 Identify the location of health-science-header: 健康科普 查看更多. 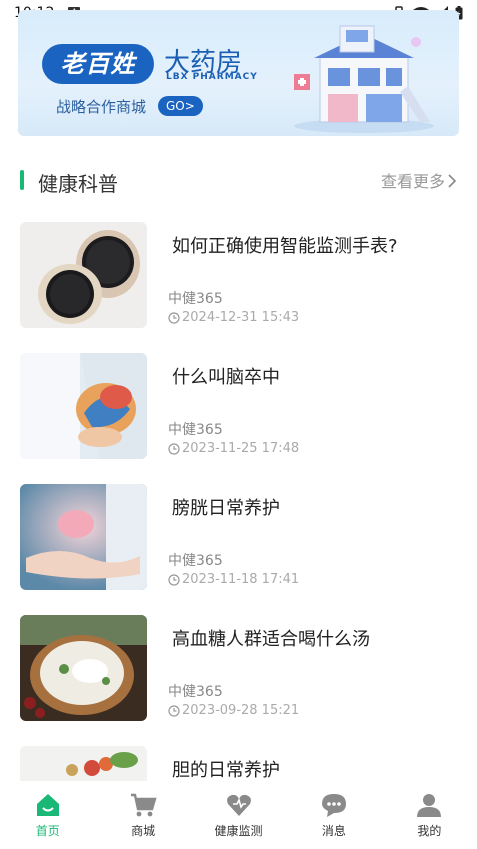
(238, 181).